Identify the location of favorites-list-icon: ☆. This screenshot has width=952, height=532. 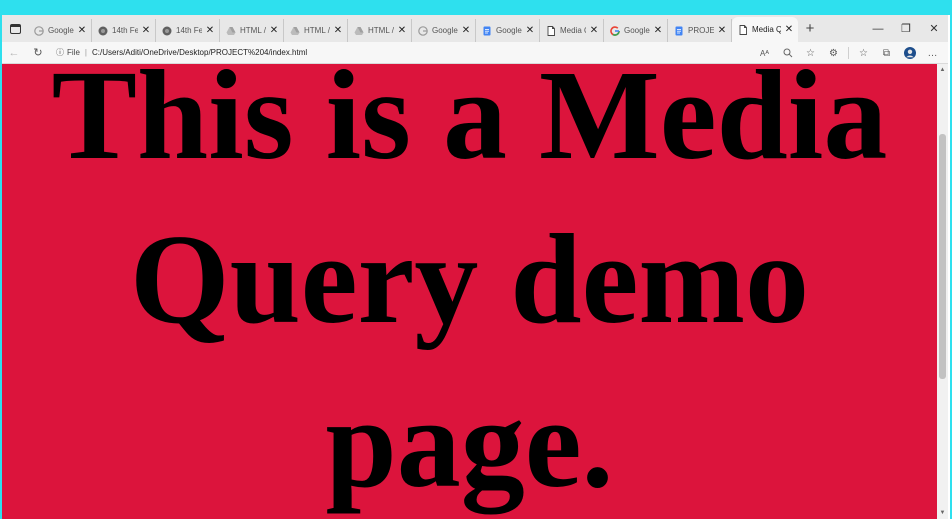
(863, 53).